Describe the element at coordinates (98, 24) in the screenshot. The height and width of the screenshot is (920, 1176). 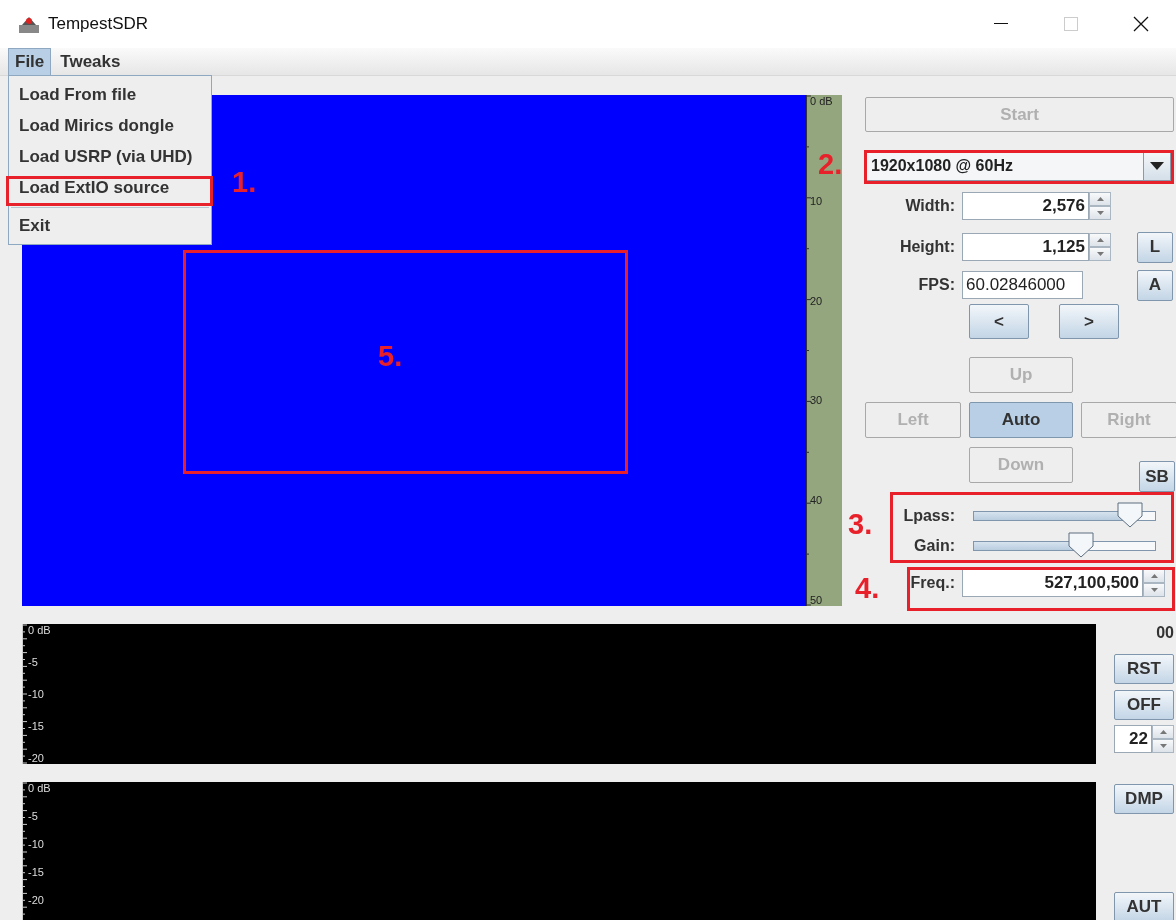
I see `window-title: TempestSDR` at that location.